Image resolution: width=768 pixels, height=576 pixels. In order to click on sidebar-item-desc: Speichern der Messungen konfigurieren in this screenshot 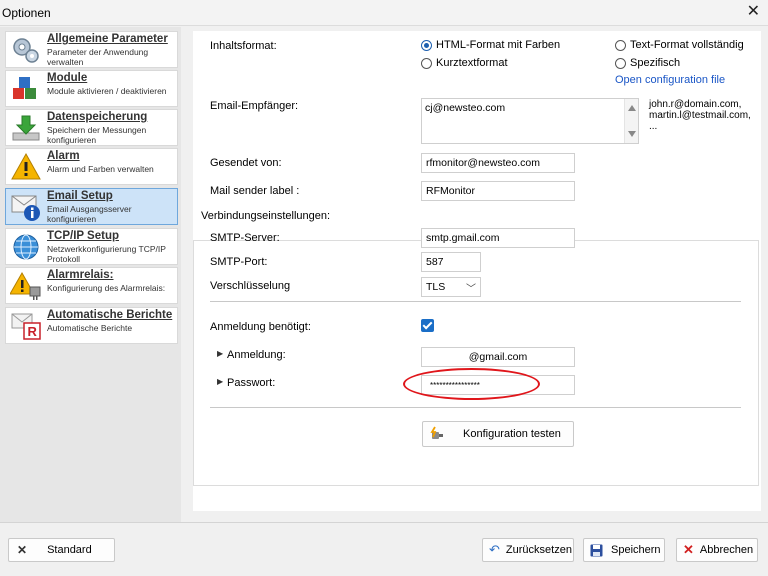, I will do `click(97, 135)`.